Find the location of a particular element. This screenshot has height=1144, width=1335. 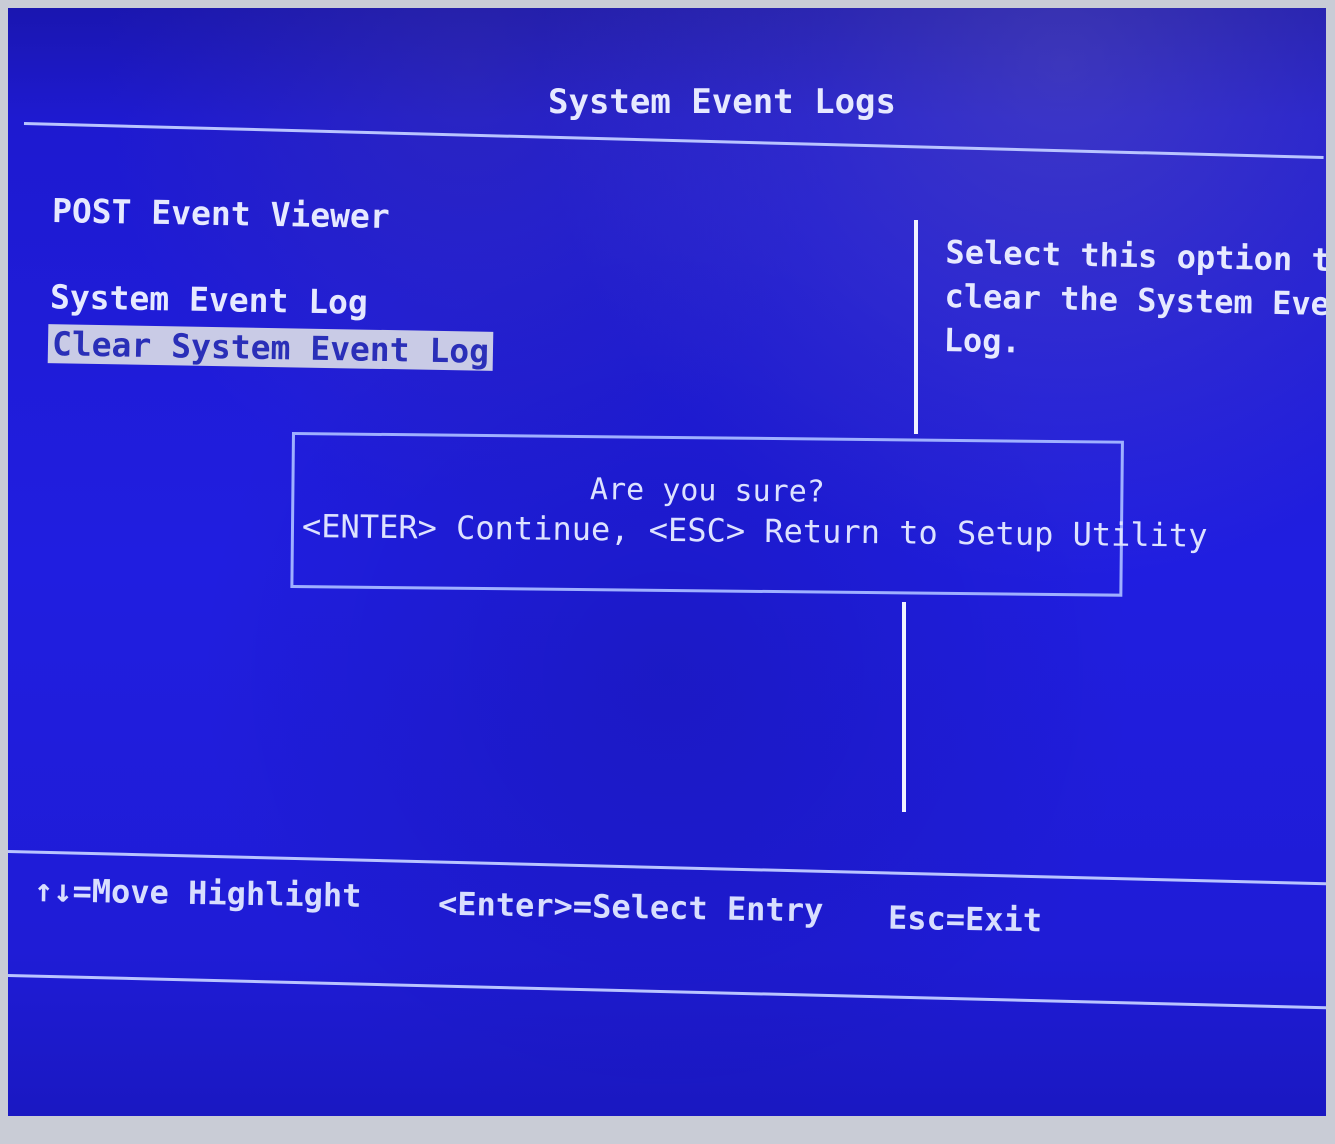

help-line-3: Log. is located at coordinates (982, 340).